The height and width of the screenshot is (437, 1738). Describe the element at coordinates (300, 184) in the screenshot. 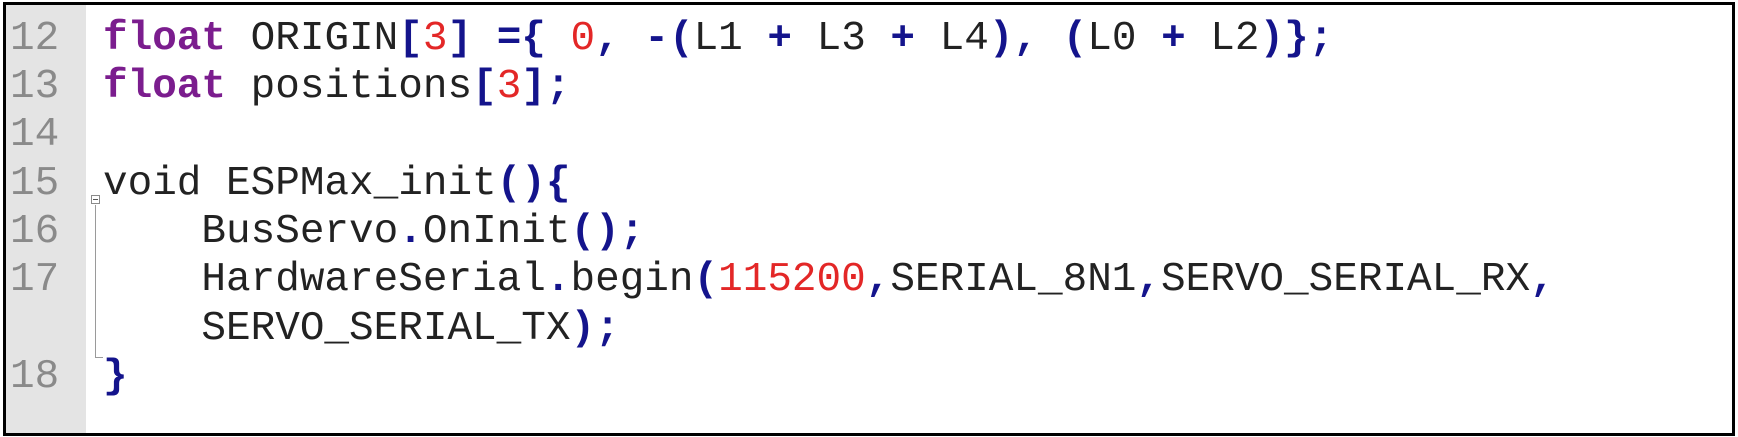

I see `code-token: void ESPMax_init` at that location.